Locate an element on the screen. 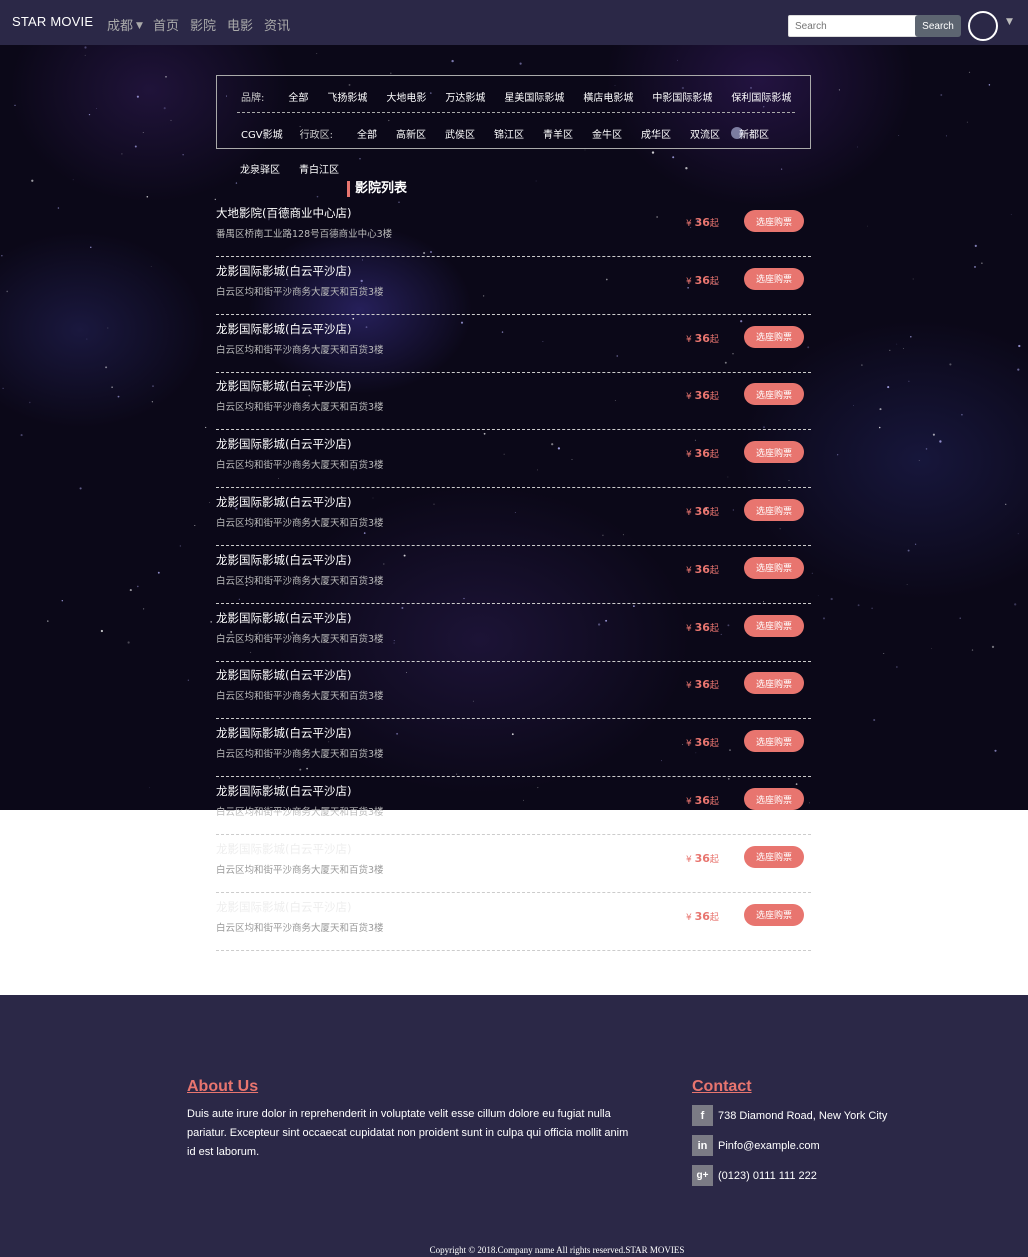 This screenshot has height=1257, width=1028. brand-logo: STAR MOVIE is located at coordinates (52, 21).